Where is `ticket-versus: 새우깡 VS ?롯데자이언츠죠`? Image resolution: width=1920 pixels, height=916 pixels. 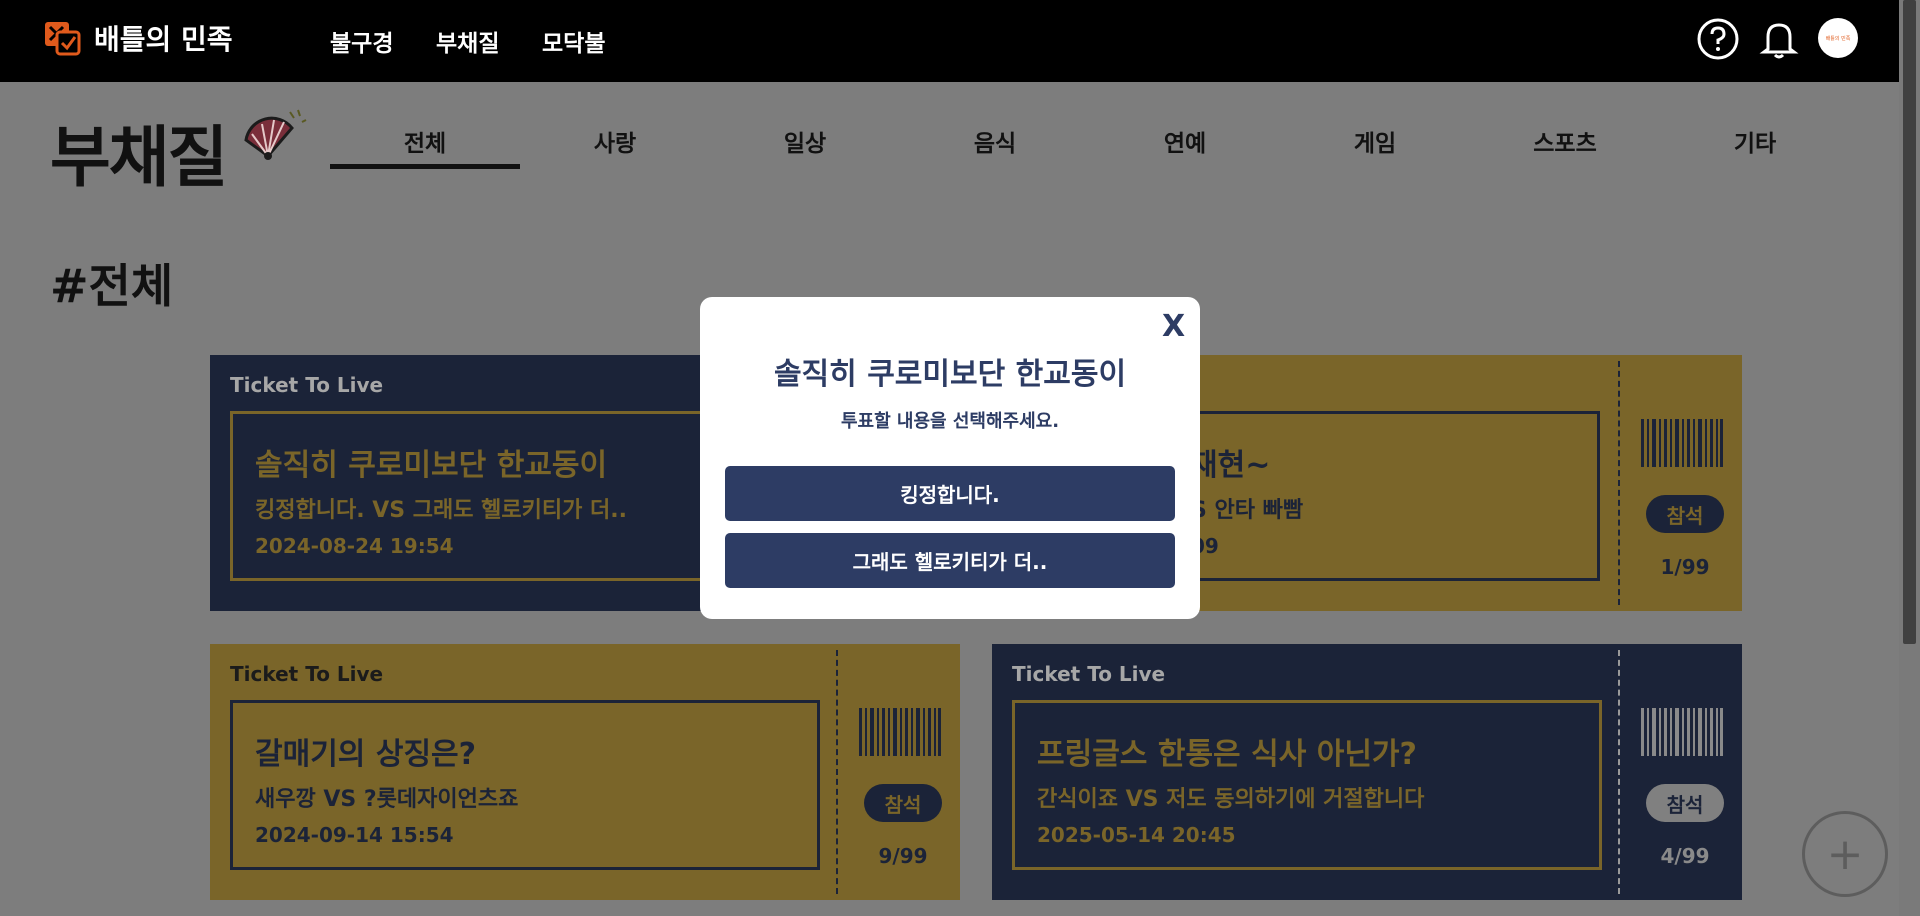
ticket-versus: 새우깡 VS ?롯데자이언츠죠 is located at coordinates (387, 799).